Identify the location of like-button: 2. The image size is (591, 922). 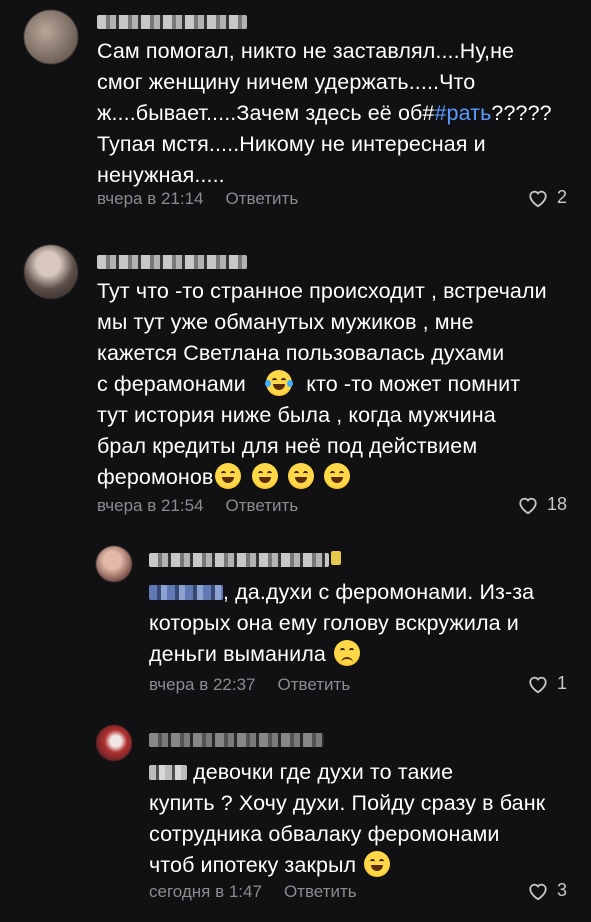
(547, 197).